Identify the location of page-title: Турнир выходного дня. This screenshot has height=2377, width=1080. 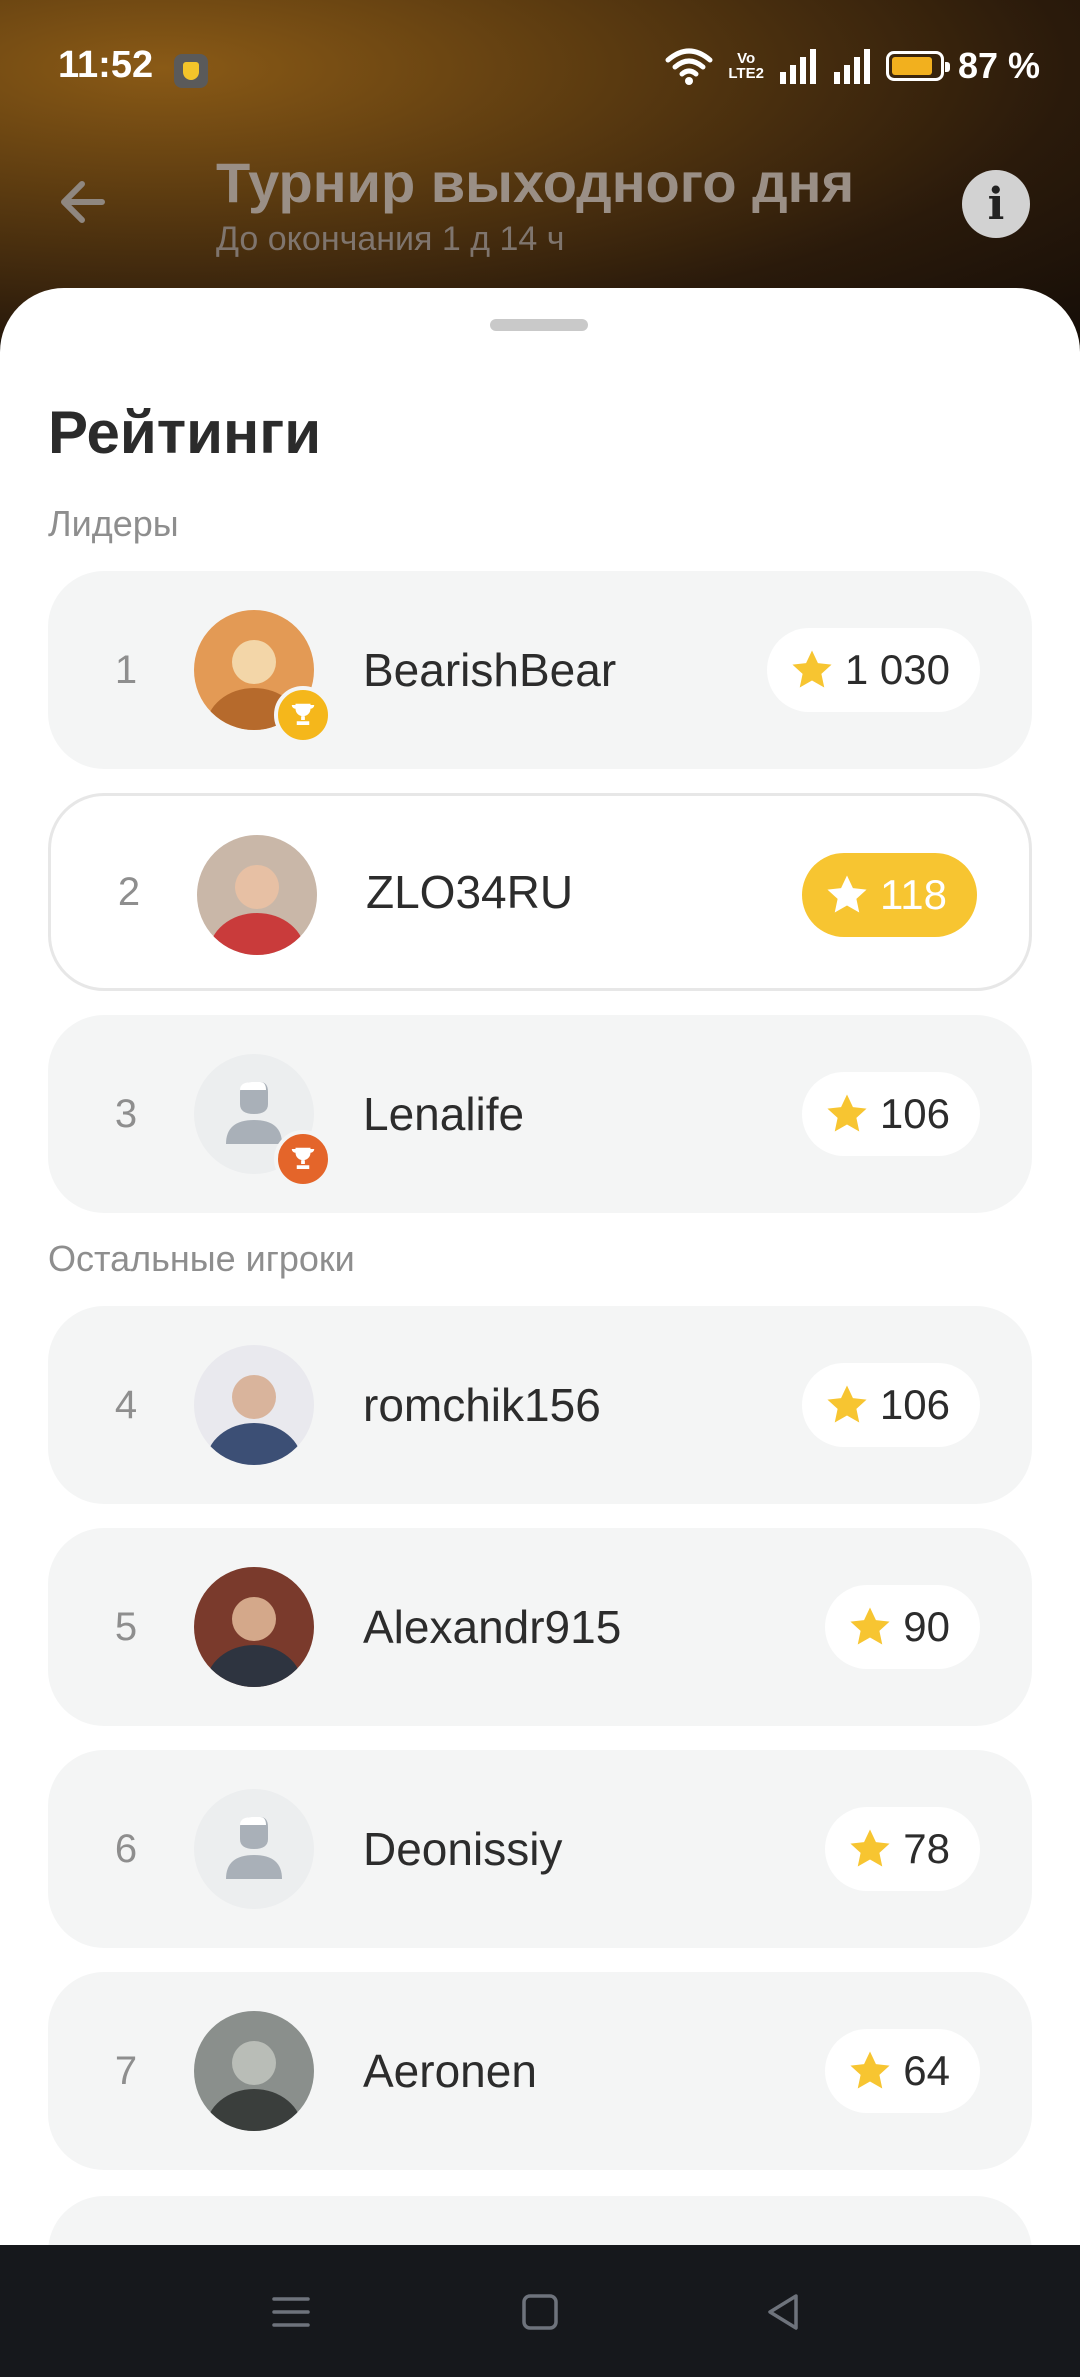
(535, 182).